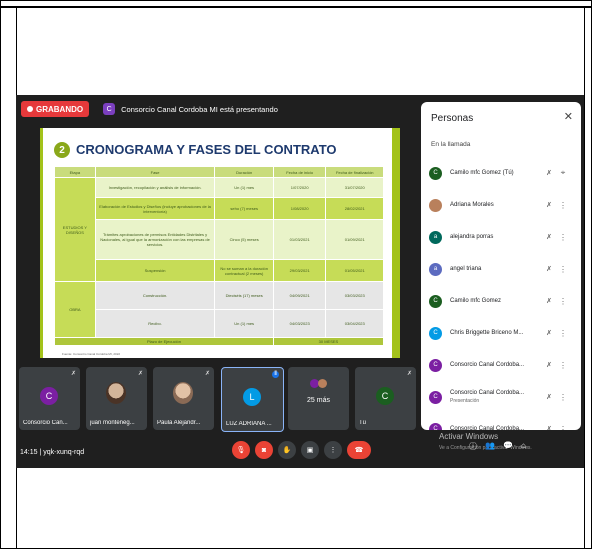 This screenshot has height=549, width=592. What do you see at coordinates (472, 237) in the screenshot?
I see `participant-name-text: alejandra porras` at bounding box center [472, 237].